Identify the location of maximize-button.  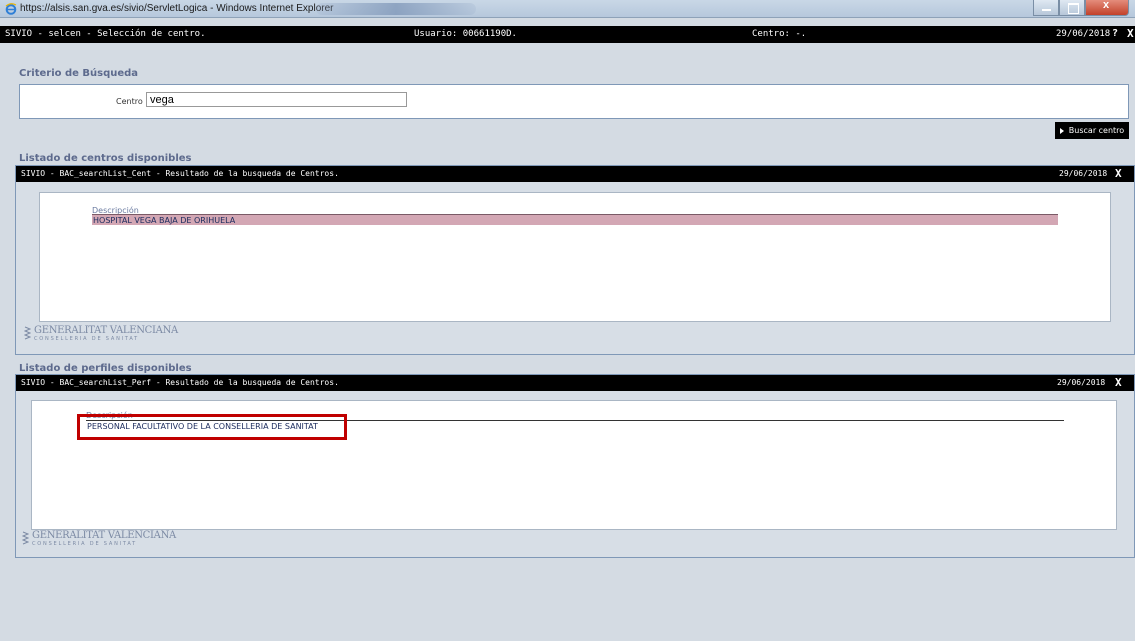
(1072, 8).